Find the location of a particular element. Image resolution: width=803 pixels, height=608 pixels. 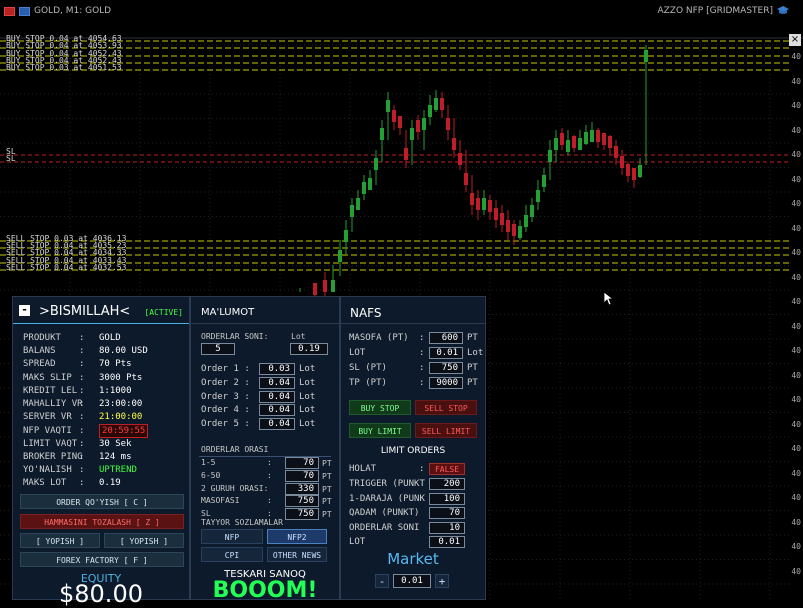

limit-field-label: QADAM (PUNKT) is located at coordinates (384, 513).